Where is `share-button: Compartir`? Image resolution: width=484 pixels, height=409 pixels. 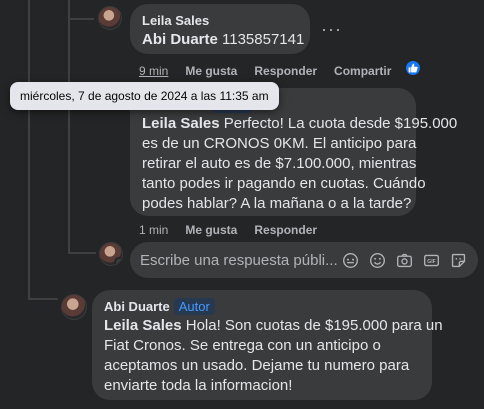
share-button: Compartir is located at coordinates (362, 71).